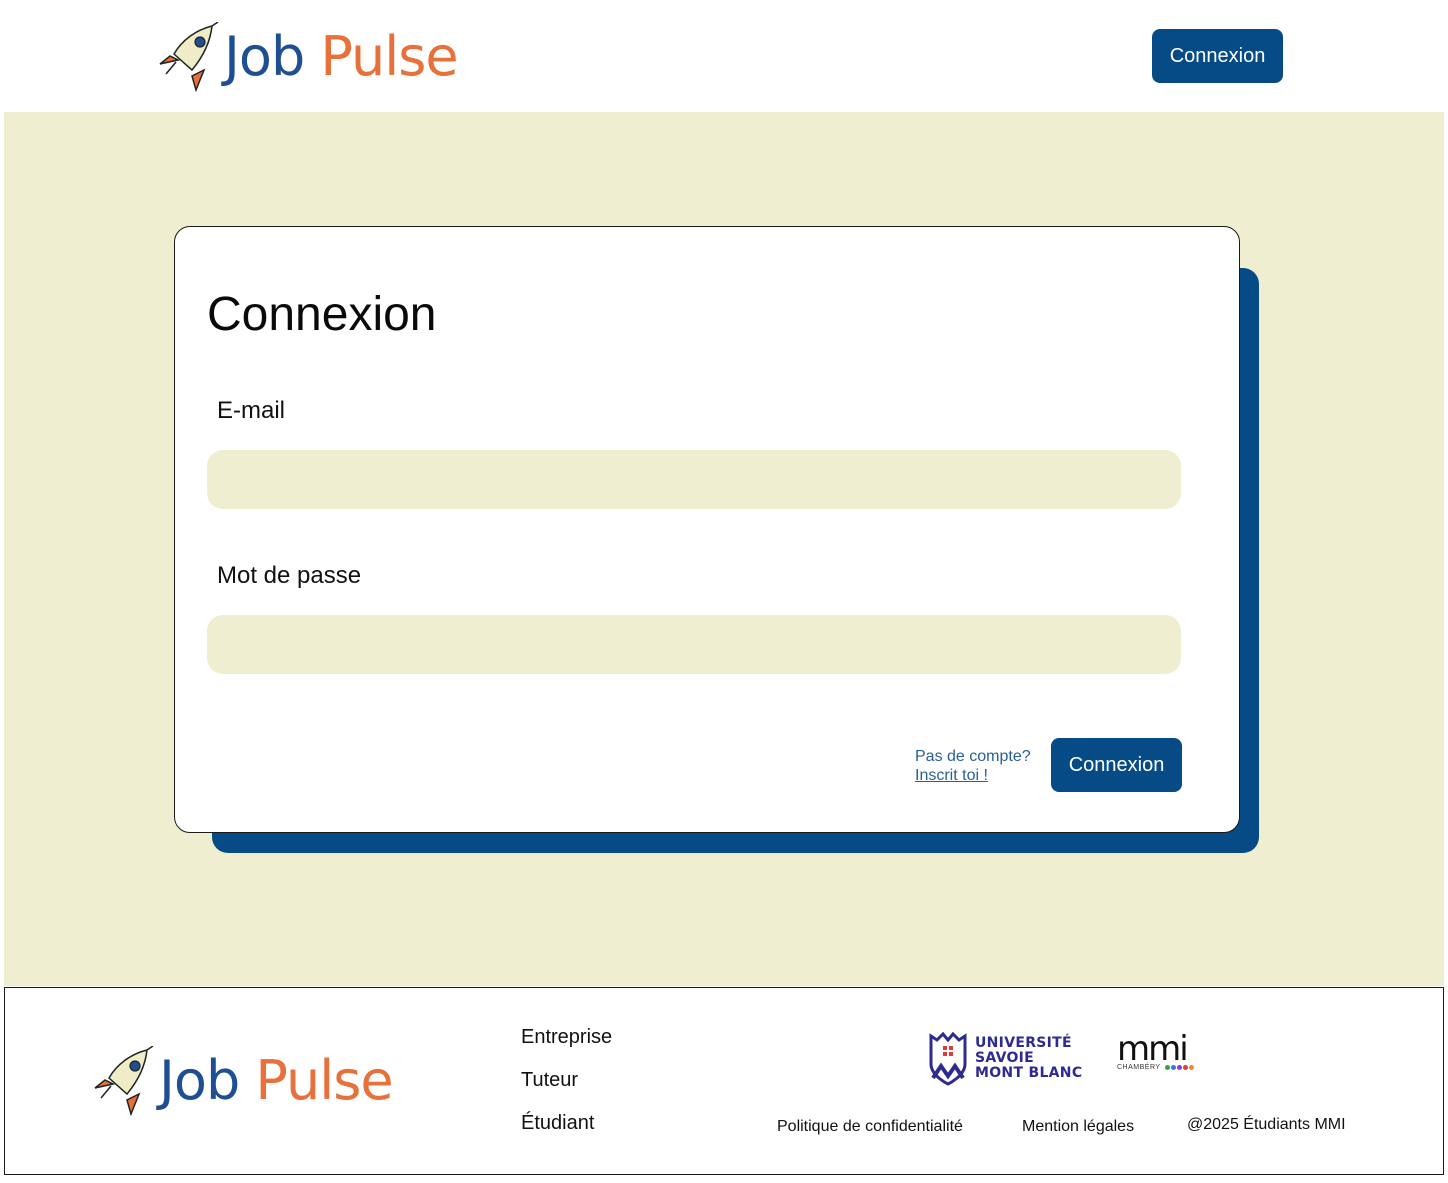 This screenshot has width=1448, height=1183. What do you see at coordinates (1078, 1127) in the screenshot?
I see `legal-link: Mention légales` at bounding box center [1078, 1127].